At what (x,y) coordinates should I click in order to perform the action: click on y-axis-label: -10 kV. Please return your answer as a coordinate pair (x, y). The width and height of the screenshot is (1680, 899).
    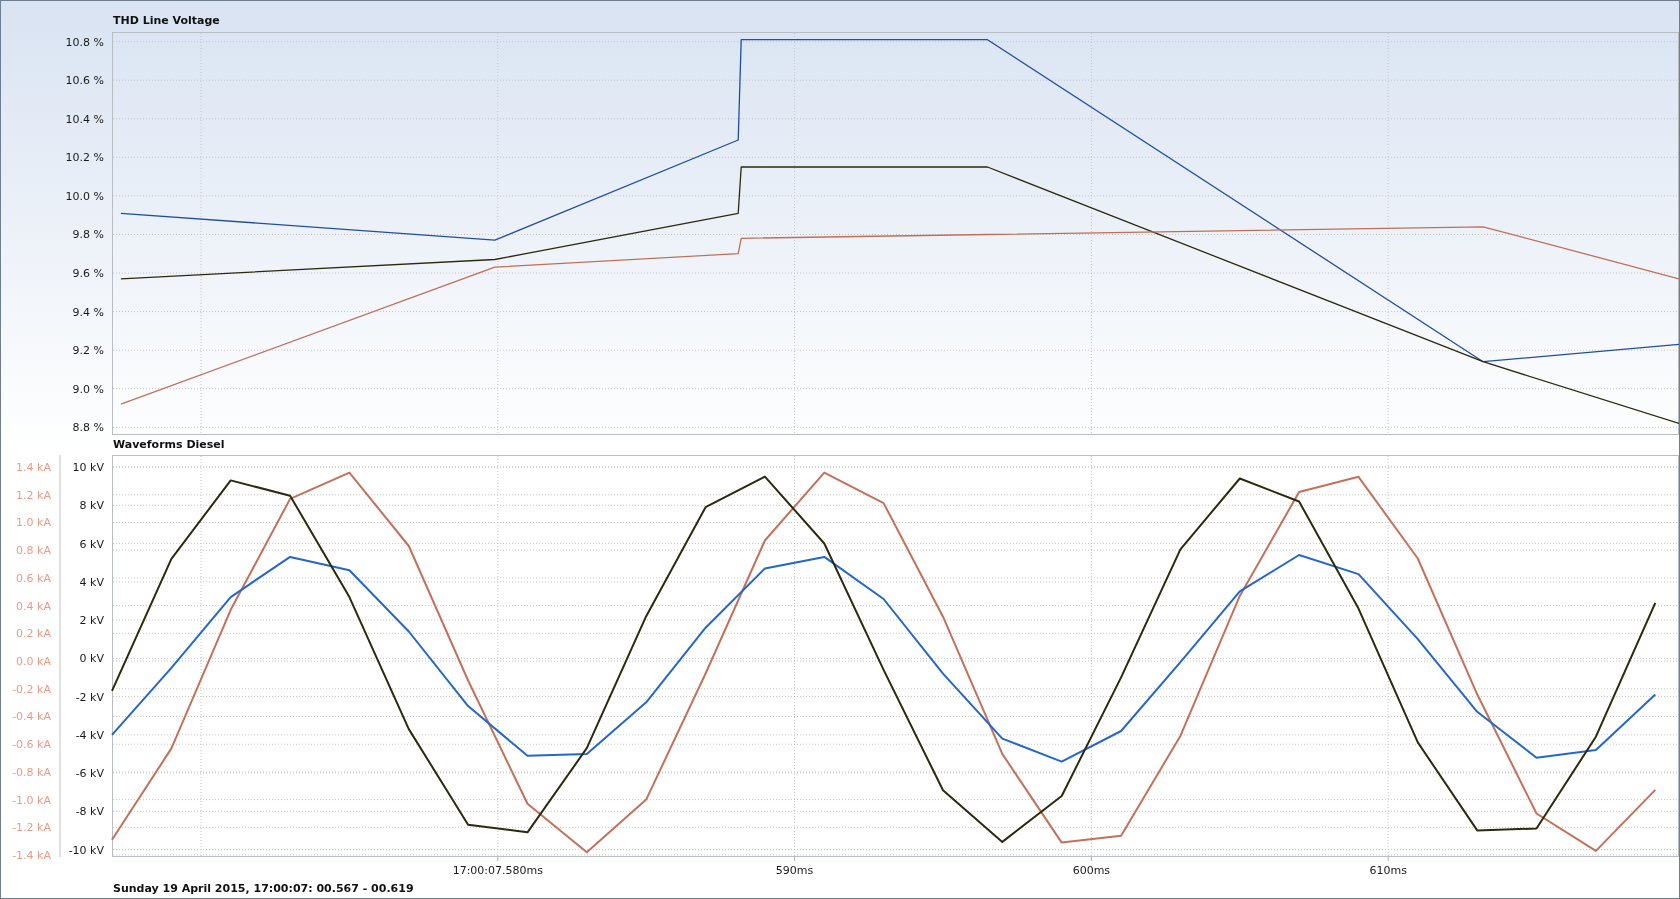
    Looking at the image, I should click on (86, 850).